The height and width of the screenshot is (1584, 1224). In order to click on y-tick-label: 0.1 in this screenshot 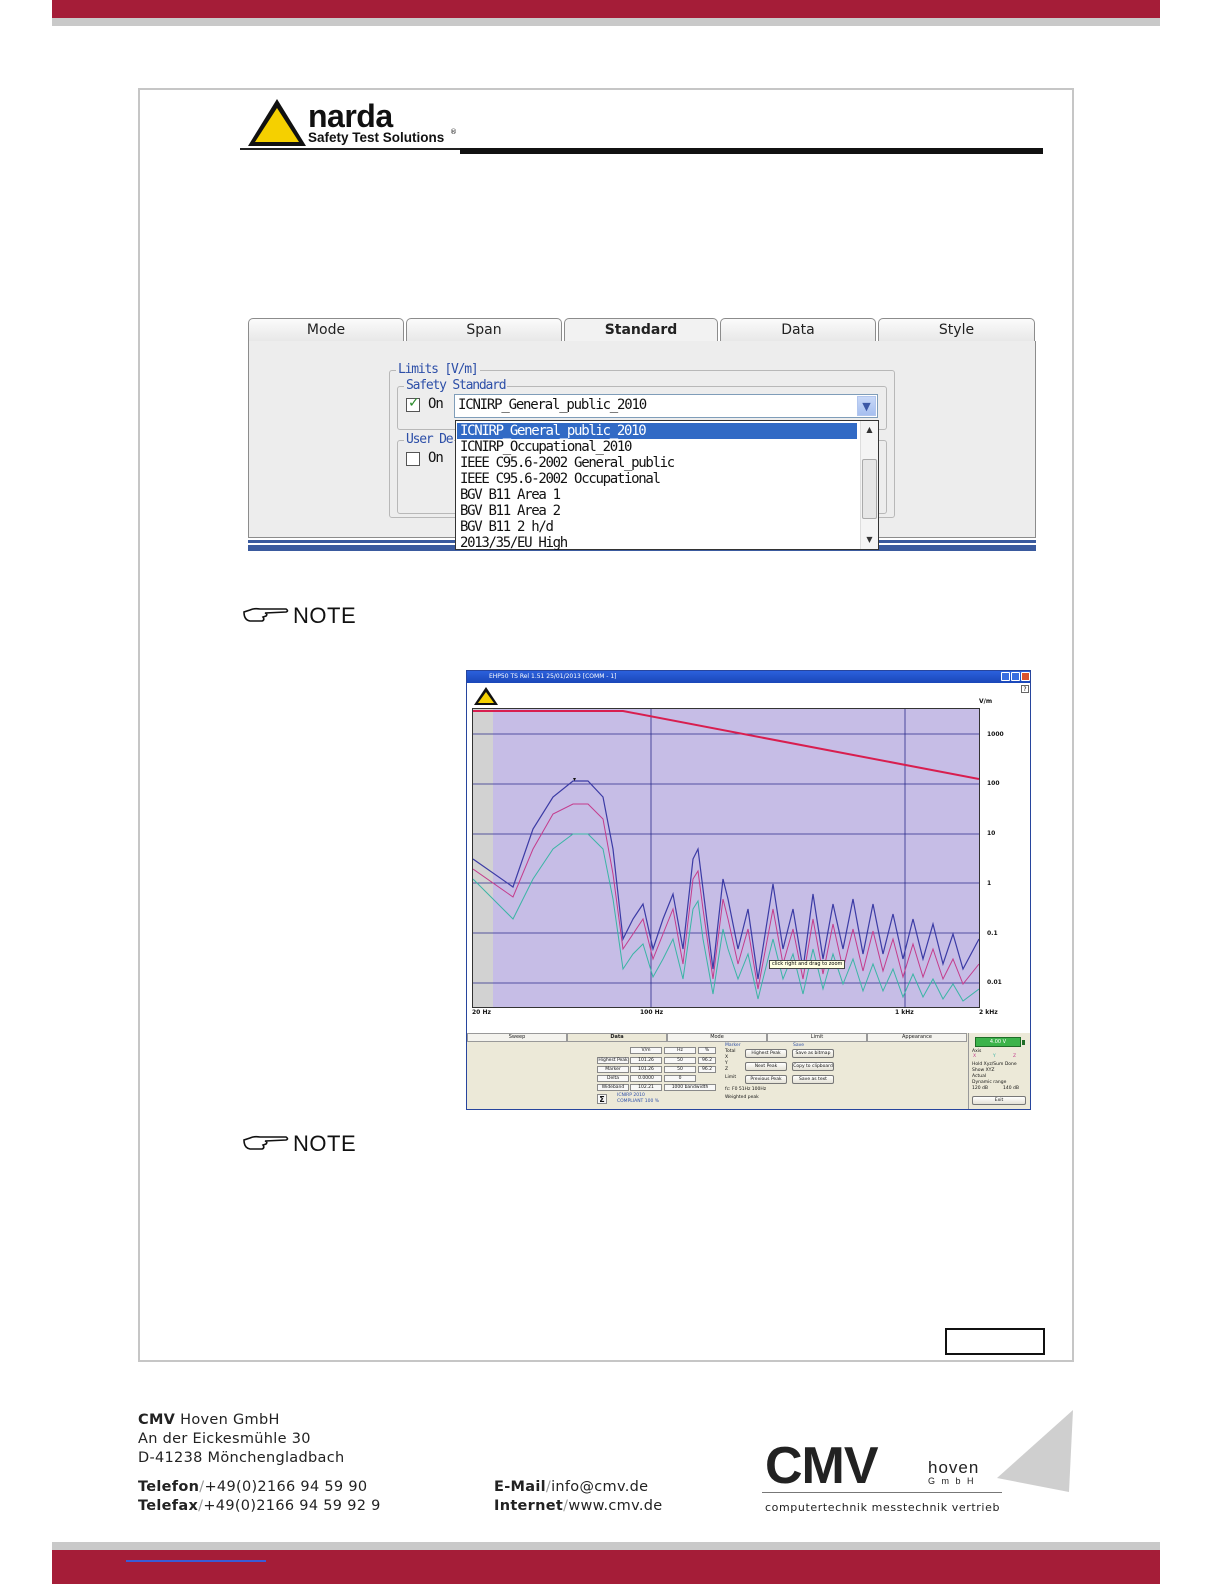, I will do `click(992, 933)`.